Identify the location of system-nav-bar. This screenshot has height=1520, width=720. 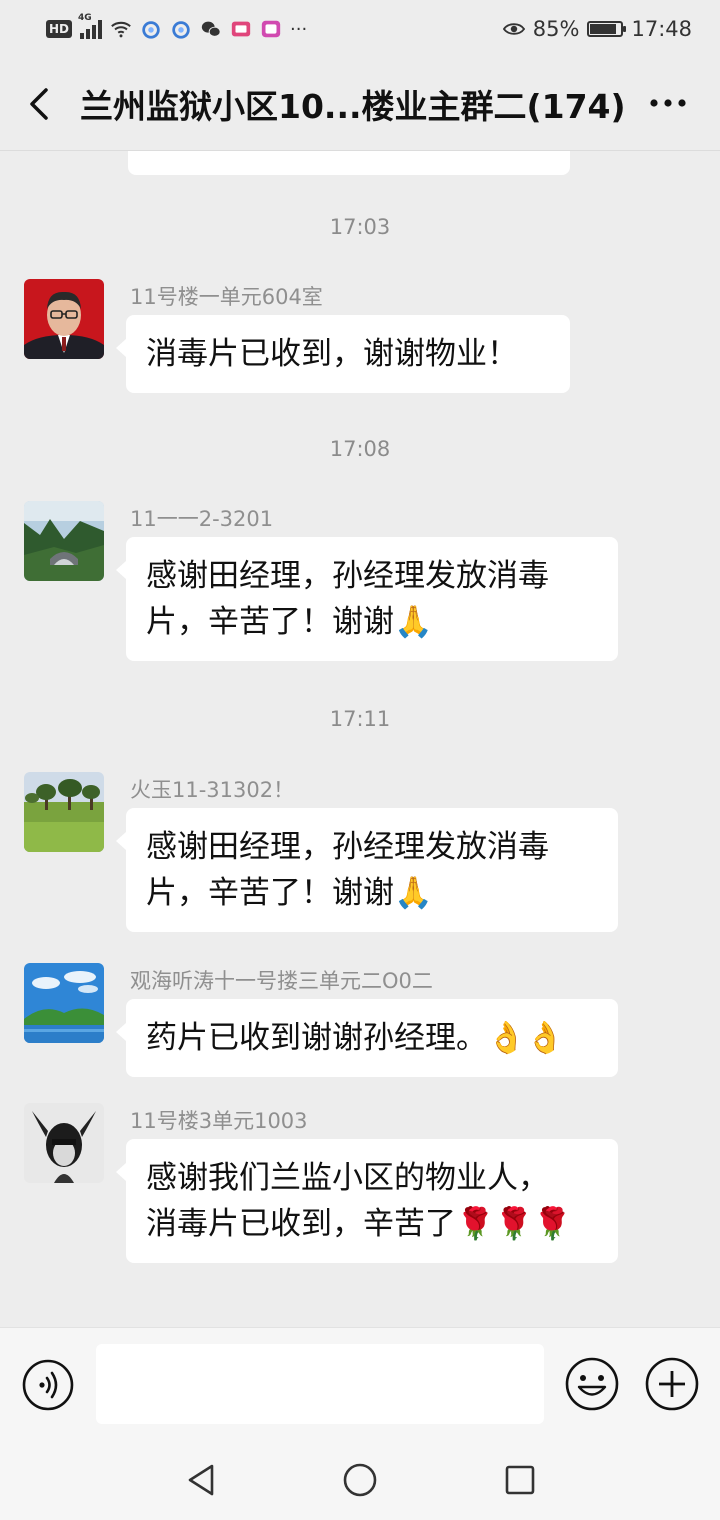
(360, 1480).